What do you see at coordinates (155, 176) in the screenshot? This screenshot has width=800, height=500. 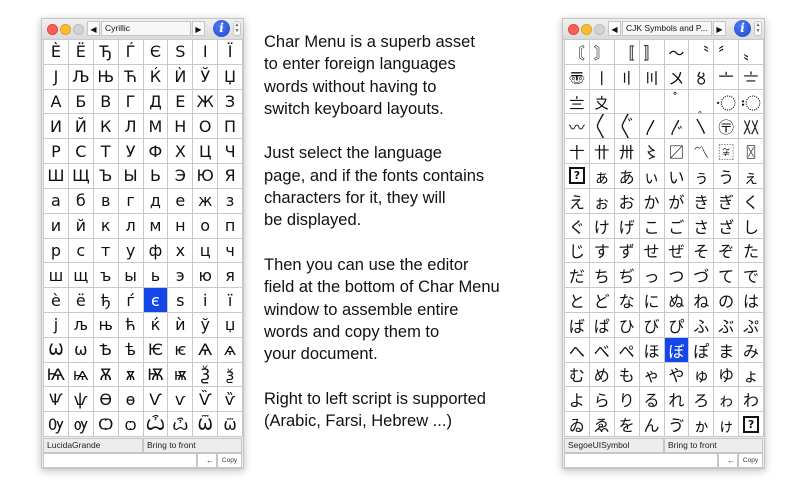 I see `character-cell: Ь` at bounding box center [155, 176].